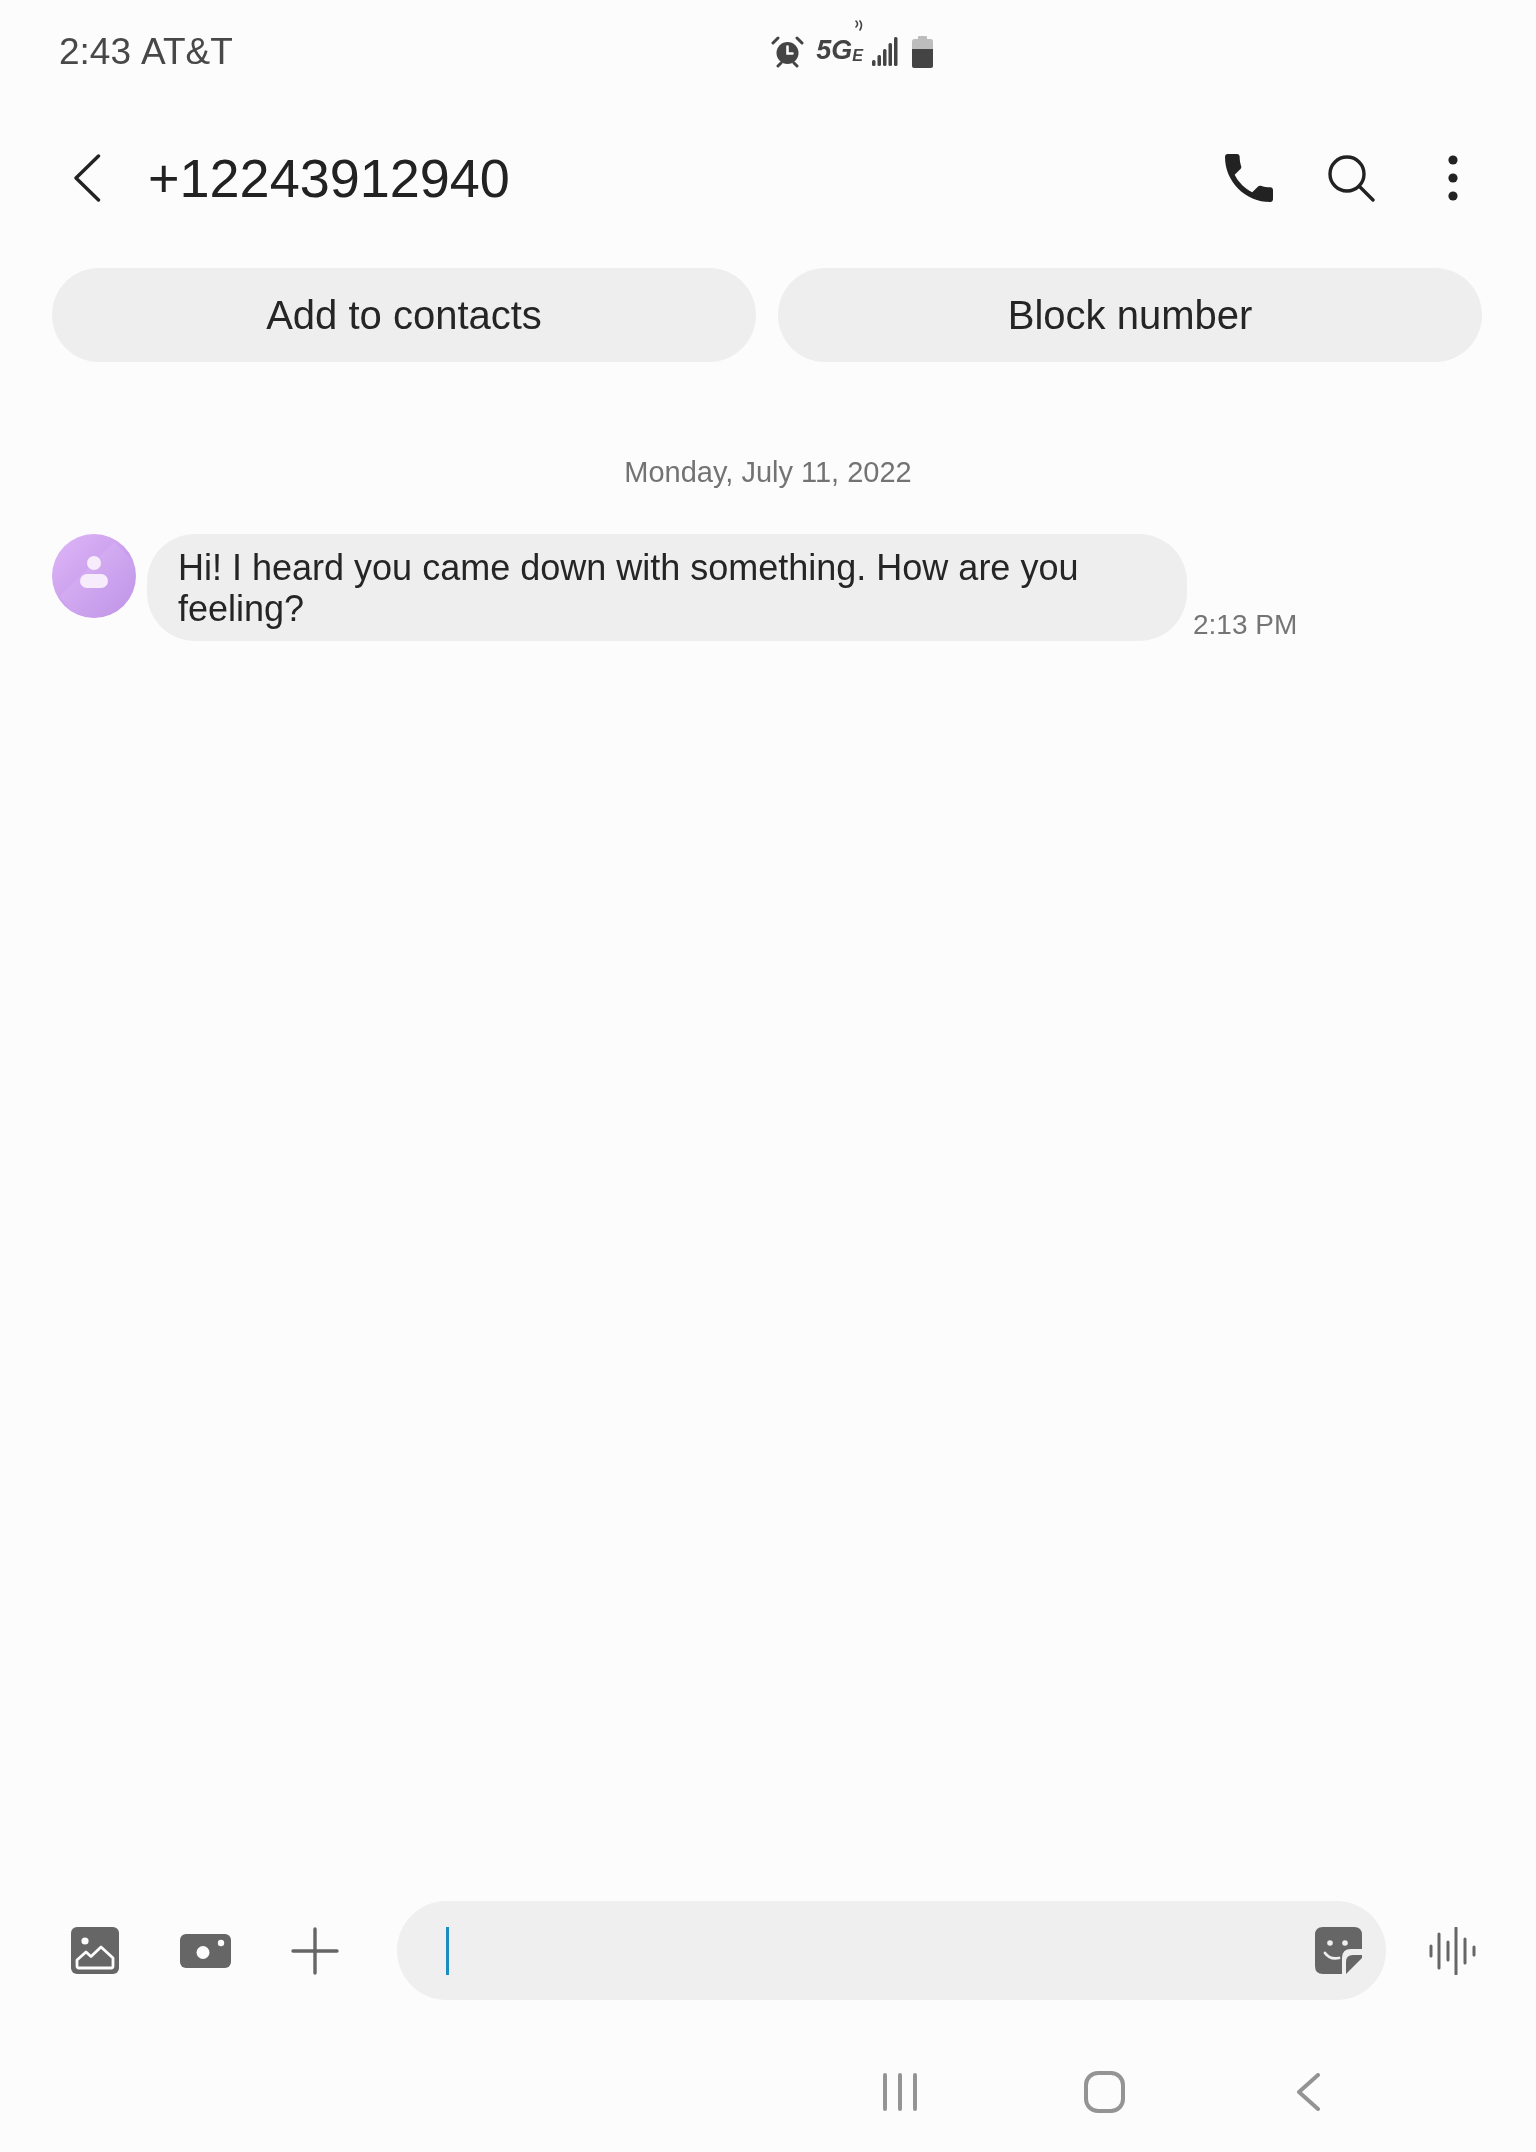  I want to click on plus-icon, so click(315, 1950).